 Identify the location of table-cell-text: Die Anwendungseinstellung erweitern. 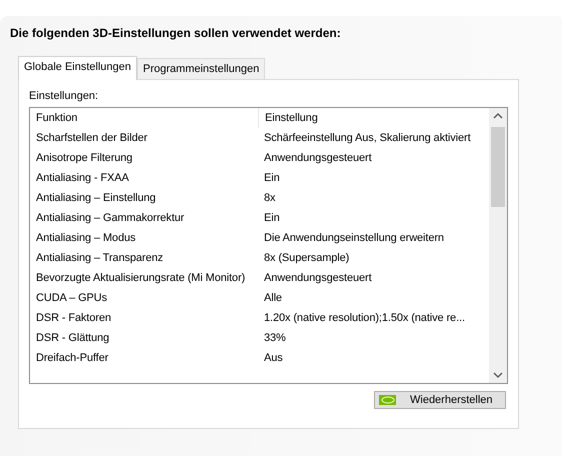
(354, 238).